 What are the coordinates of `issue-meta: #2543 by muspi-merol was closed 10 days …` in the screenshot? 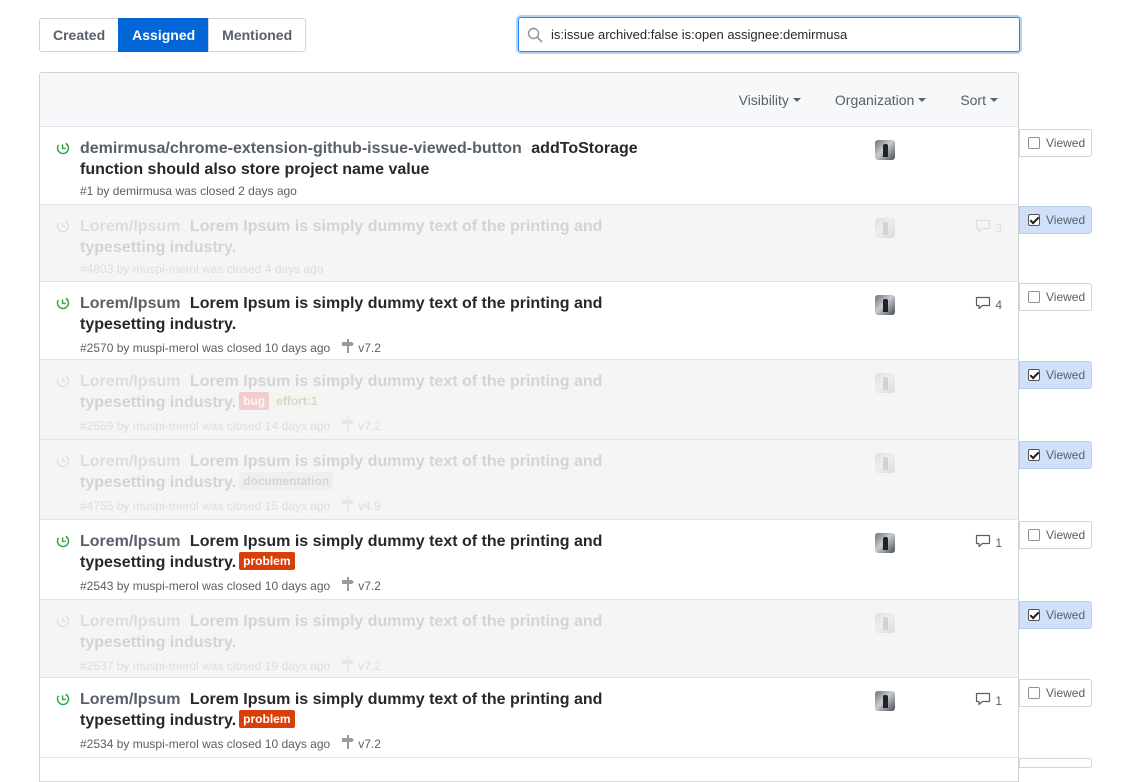 It's located at (386, 585).